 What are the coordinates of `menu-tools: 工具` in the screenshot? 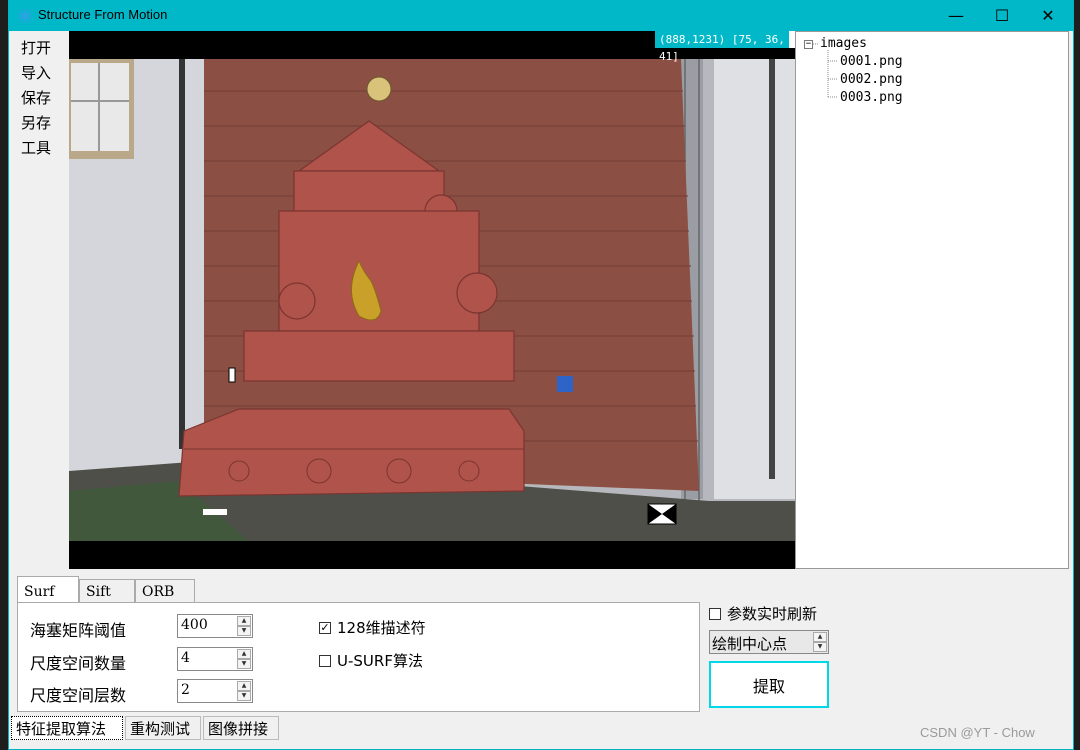 It's located at (36, 147).